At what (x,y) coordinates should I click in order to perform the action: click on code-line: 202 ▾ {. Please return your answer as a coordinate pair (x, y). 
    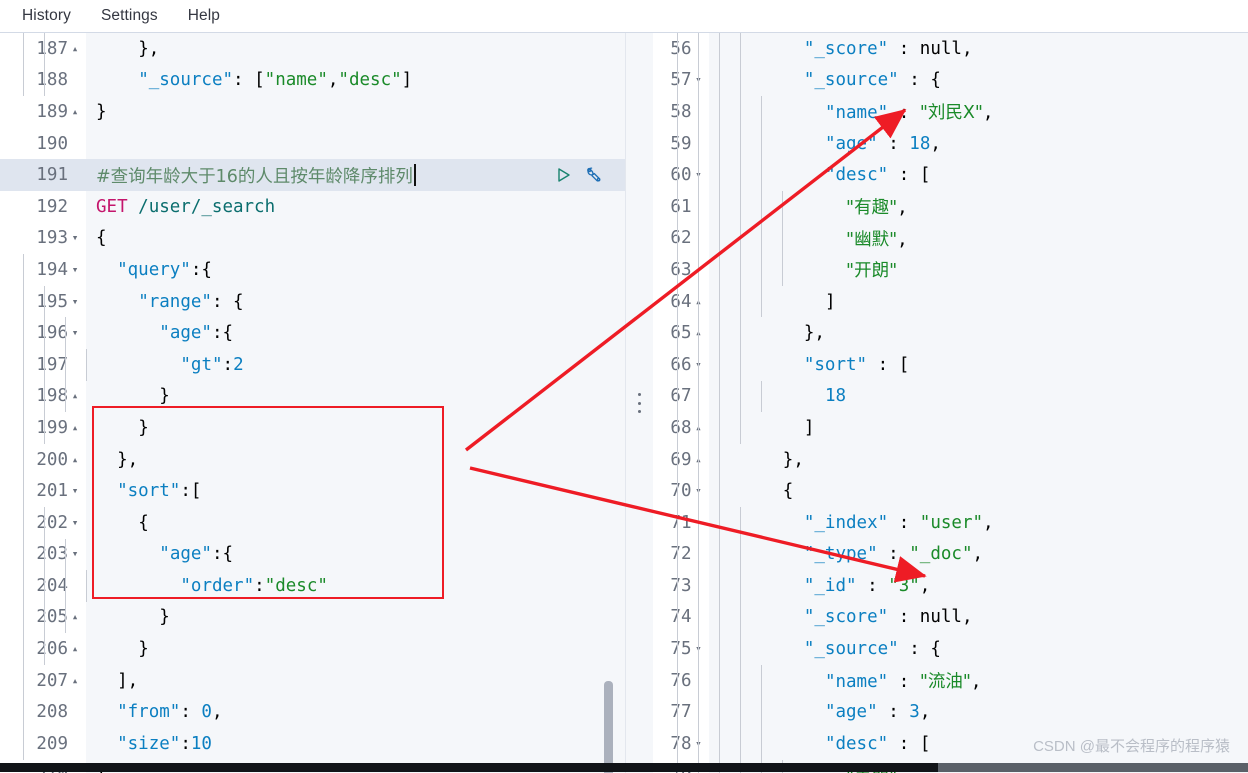
    Looking at the image, I should click on (312, 522).